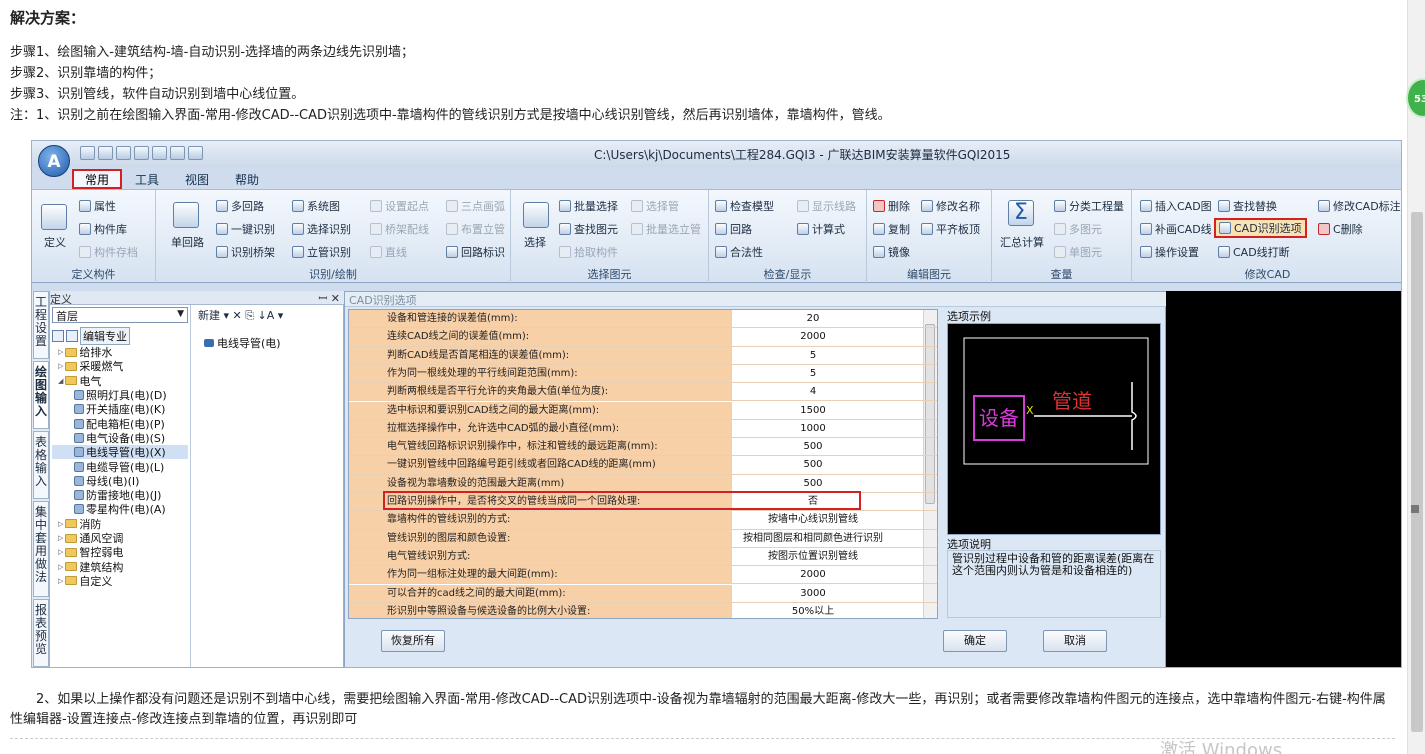  I want to click on c-delete-button: C删除, so click(1340, 229).